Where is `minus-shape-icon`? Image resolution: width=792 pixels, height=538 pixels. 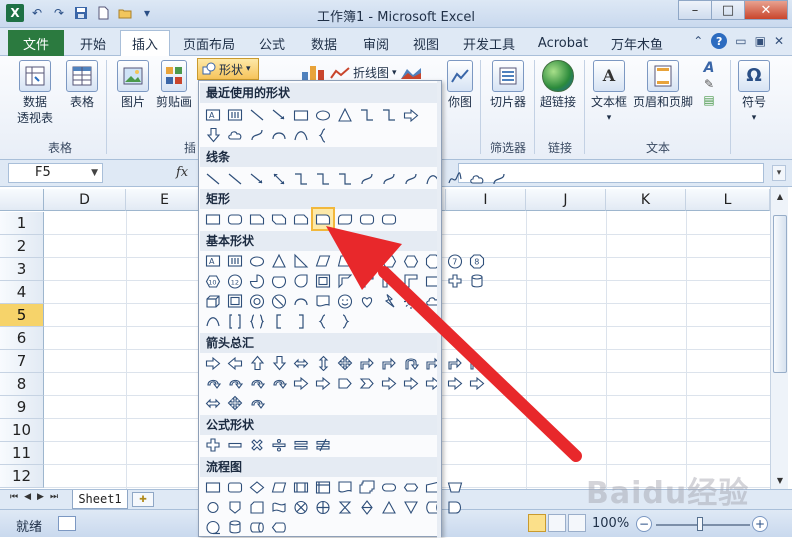 minus-shape-icon is located at coordinates (235, 445).